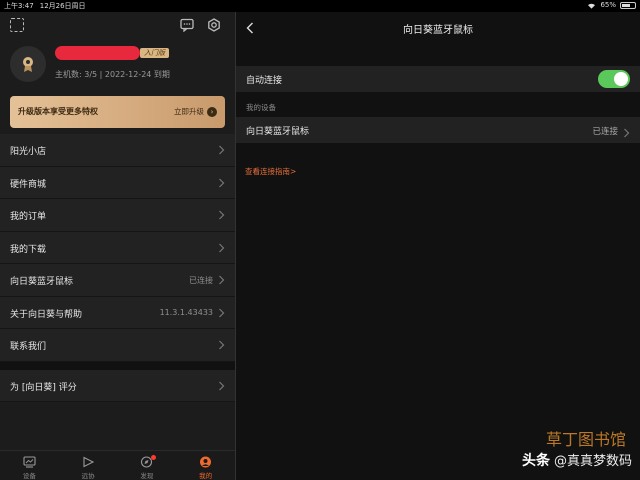  Describe the element at coordinates (117, 345) in the screenshot. I see `menu-item-contact: 联系我们` at that location.